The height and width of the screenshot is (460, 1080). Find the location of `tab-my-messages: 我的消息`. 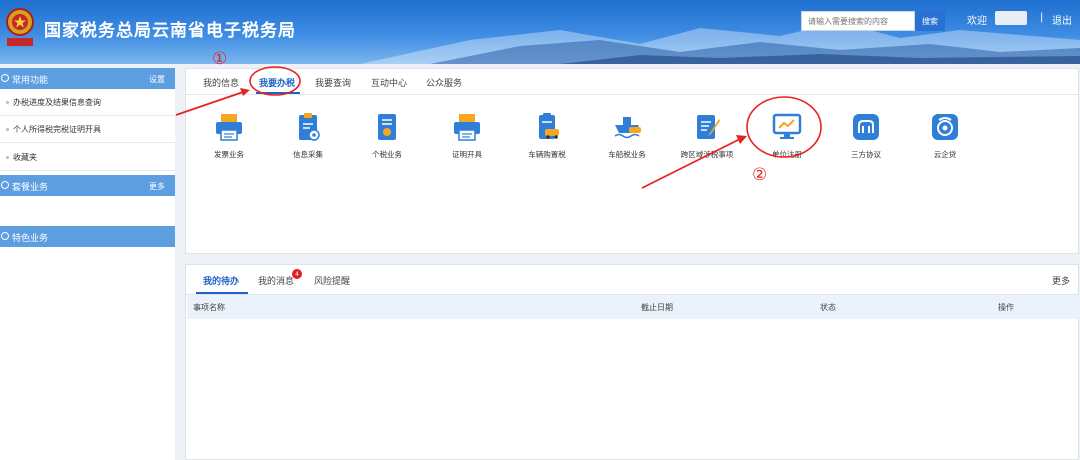

tab-my-messages: 我的消息 is located at coordinates (276, 280).